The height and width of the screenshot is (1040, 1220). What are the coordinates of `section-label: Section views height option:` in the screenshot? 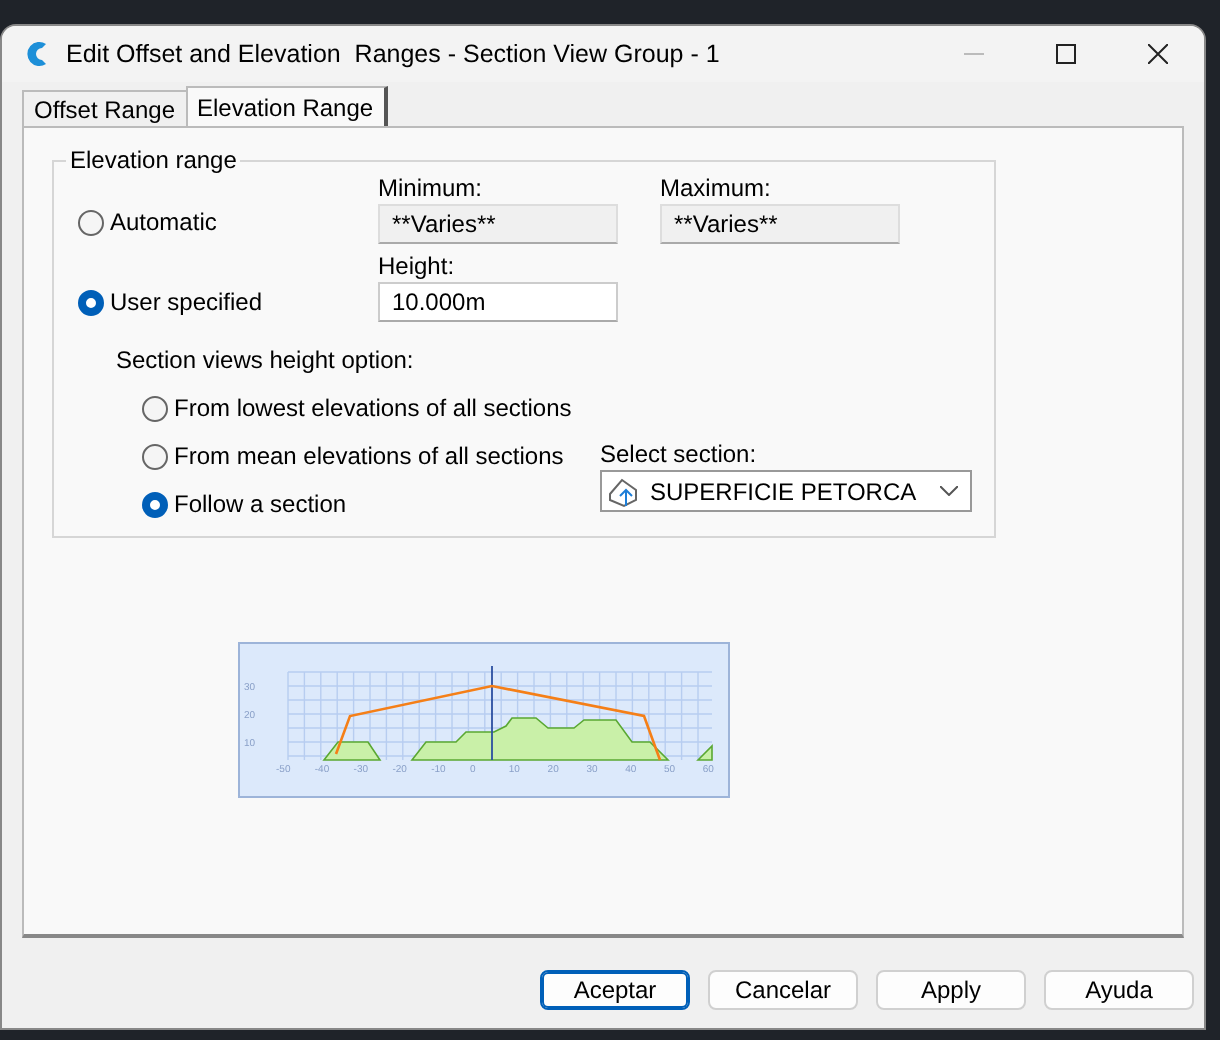 It's located at (265, 360).